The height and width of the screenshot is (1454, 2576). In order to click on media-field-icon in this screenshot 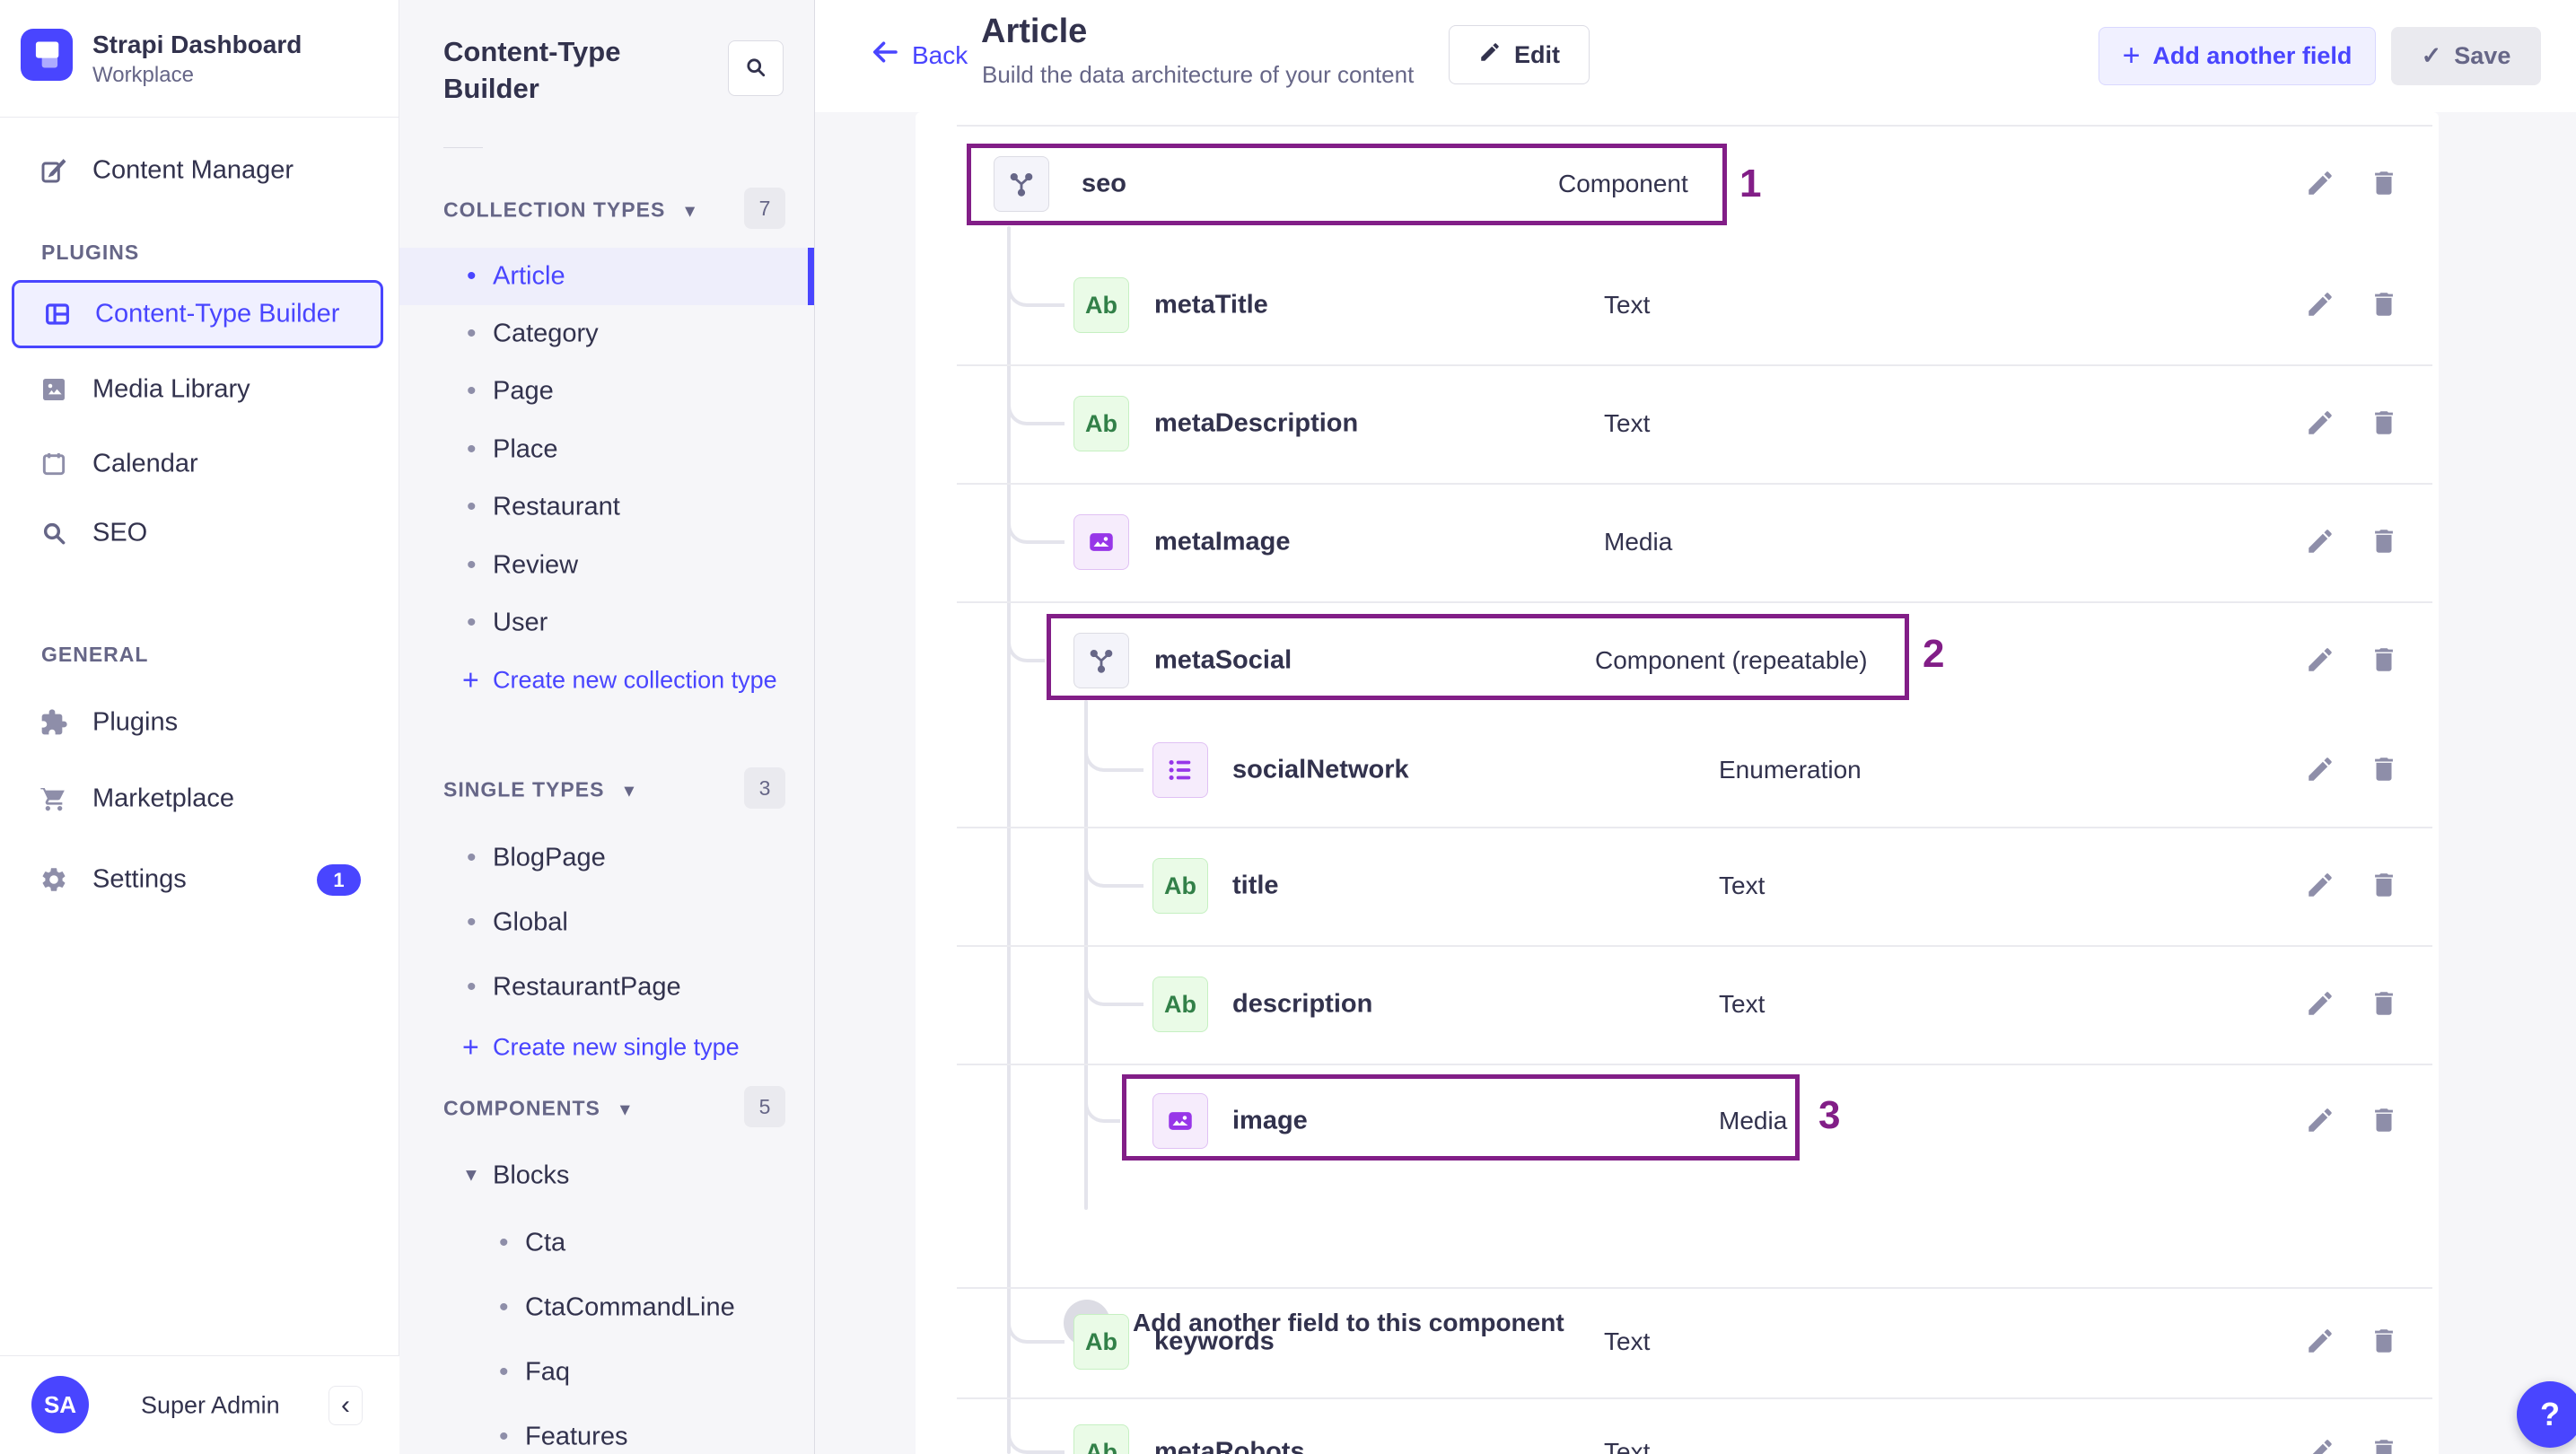, I will do `click(1180, 1121)`.